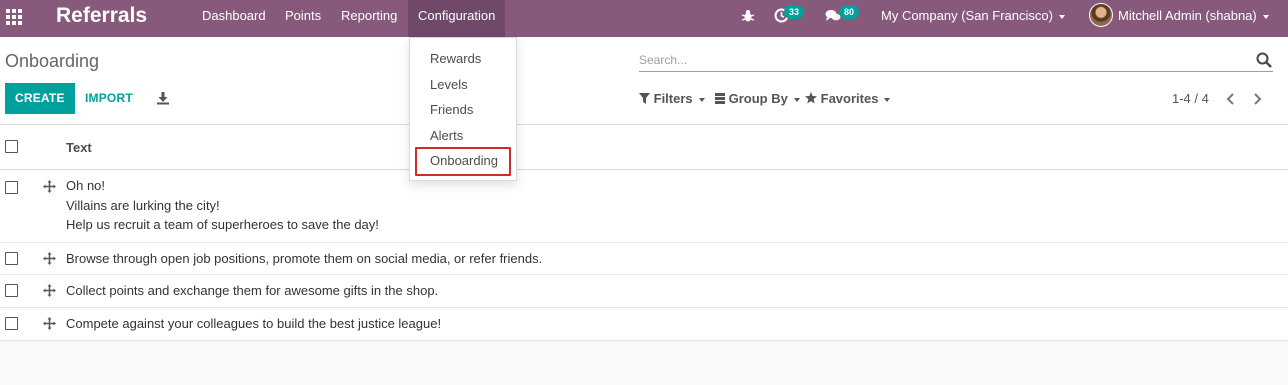  Describe the element at coordinates (455, 59) in the screenshot. I see `dropdown-item-rewards: Rewards` at that location.